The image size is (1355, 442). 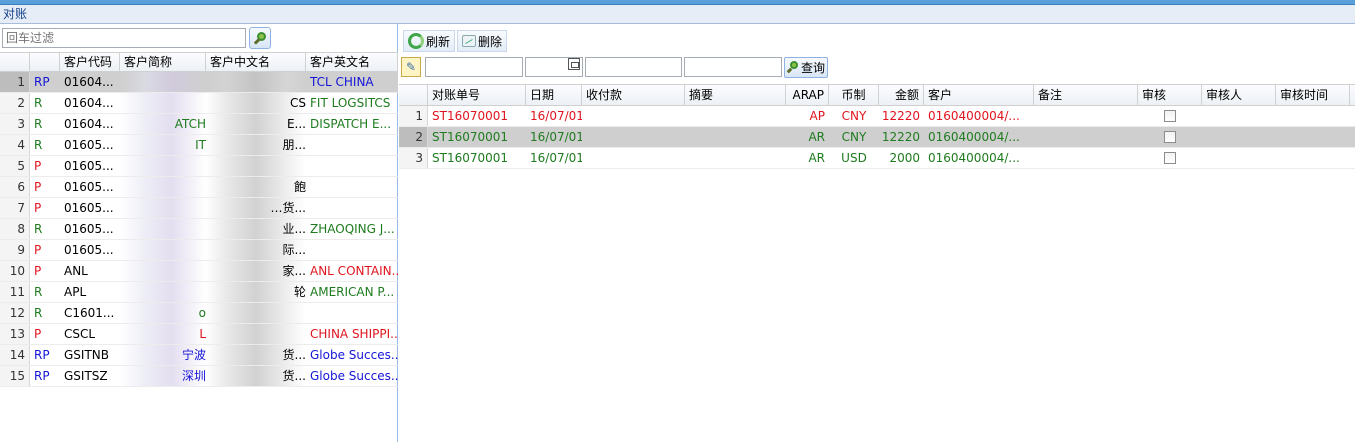 What do you see at coordinates (807, 95) in the screenshot?
I see `col-arap: ARAP` at bounding box center [807, 95].